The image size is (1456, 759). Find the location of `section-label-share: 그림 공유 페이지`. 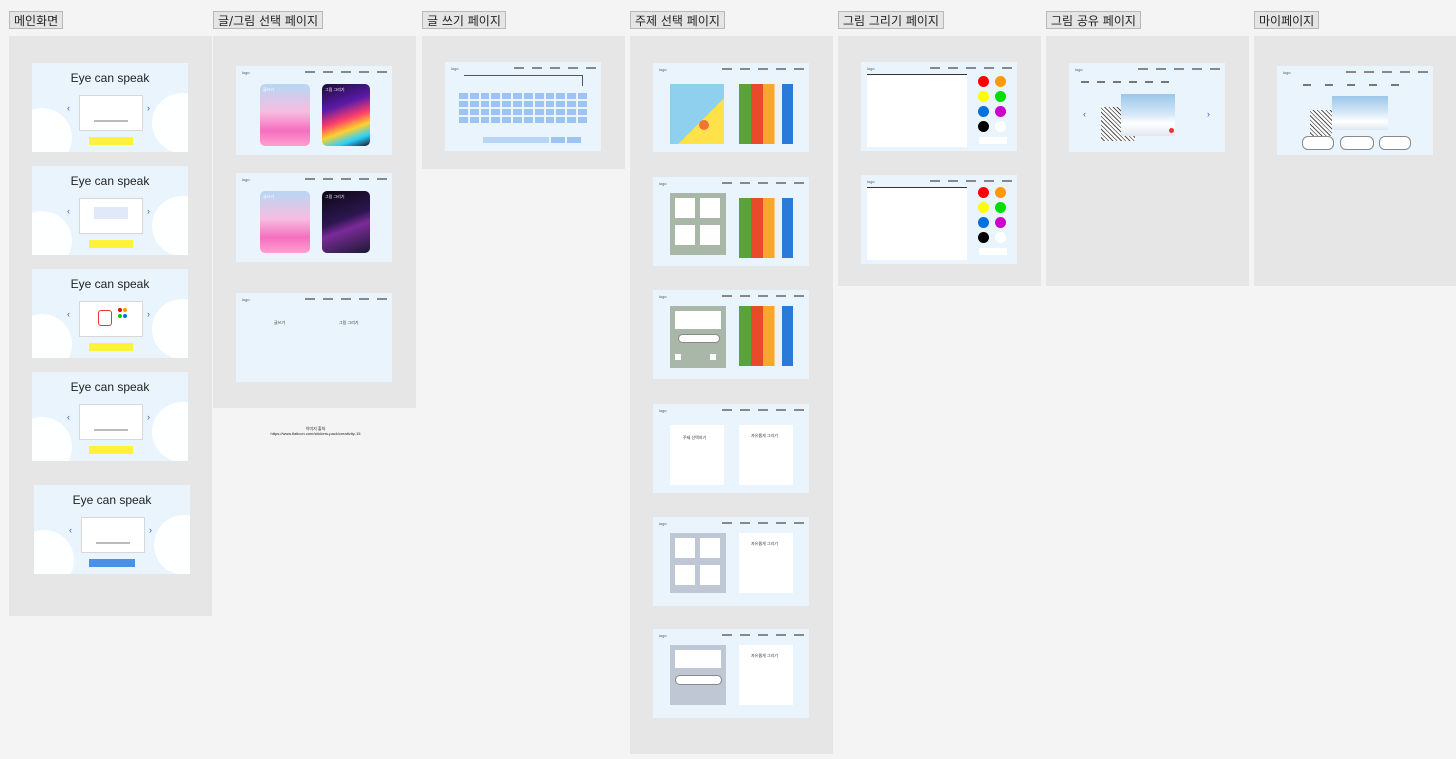

section-label-share: 그림 공유 페이지 is located at coordinates (1093, 20).